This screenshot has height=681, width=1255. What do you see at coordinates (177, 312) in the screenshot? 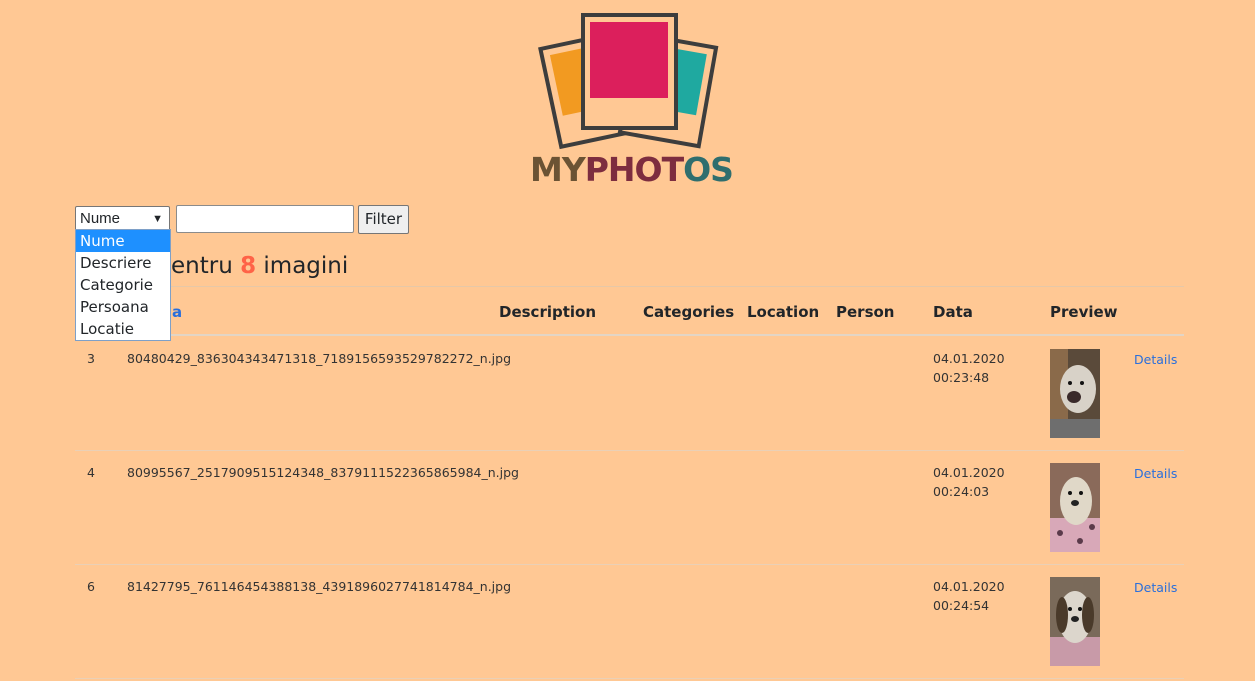
I see `header-name-partial: a` at bounding box center [177, 312].